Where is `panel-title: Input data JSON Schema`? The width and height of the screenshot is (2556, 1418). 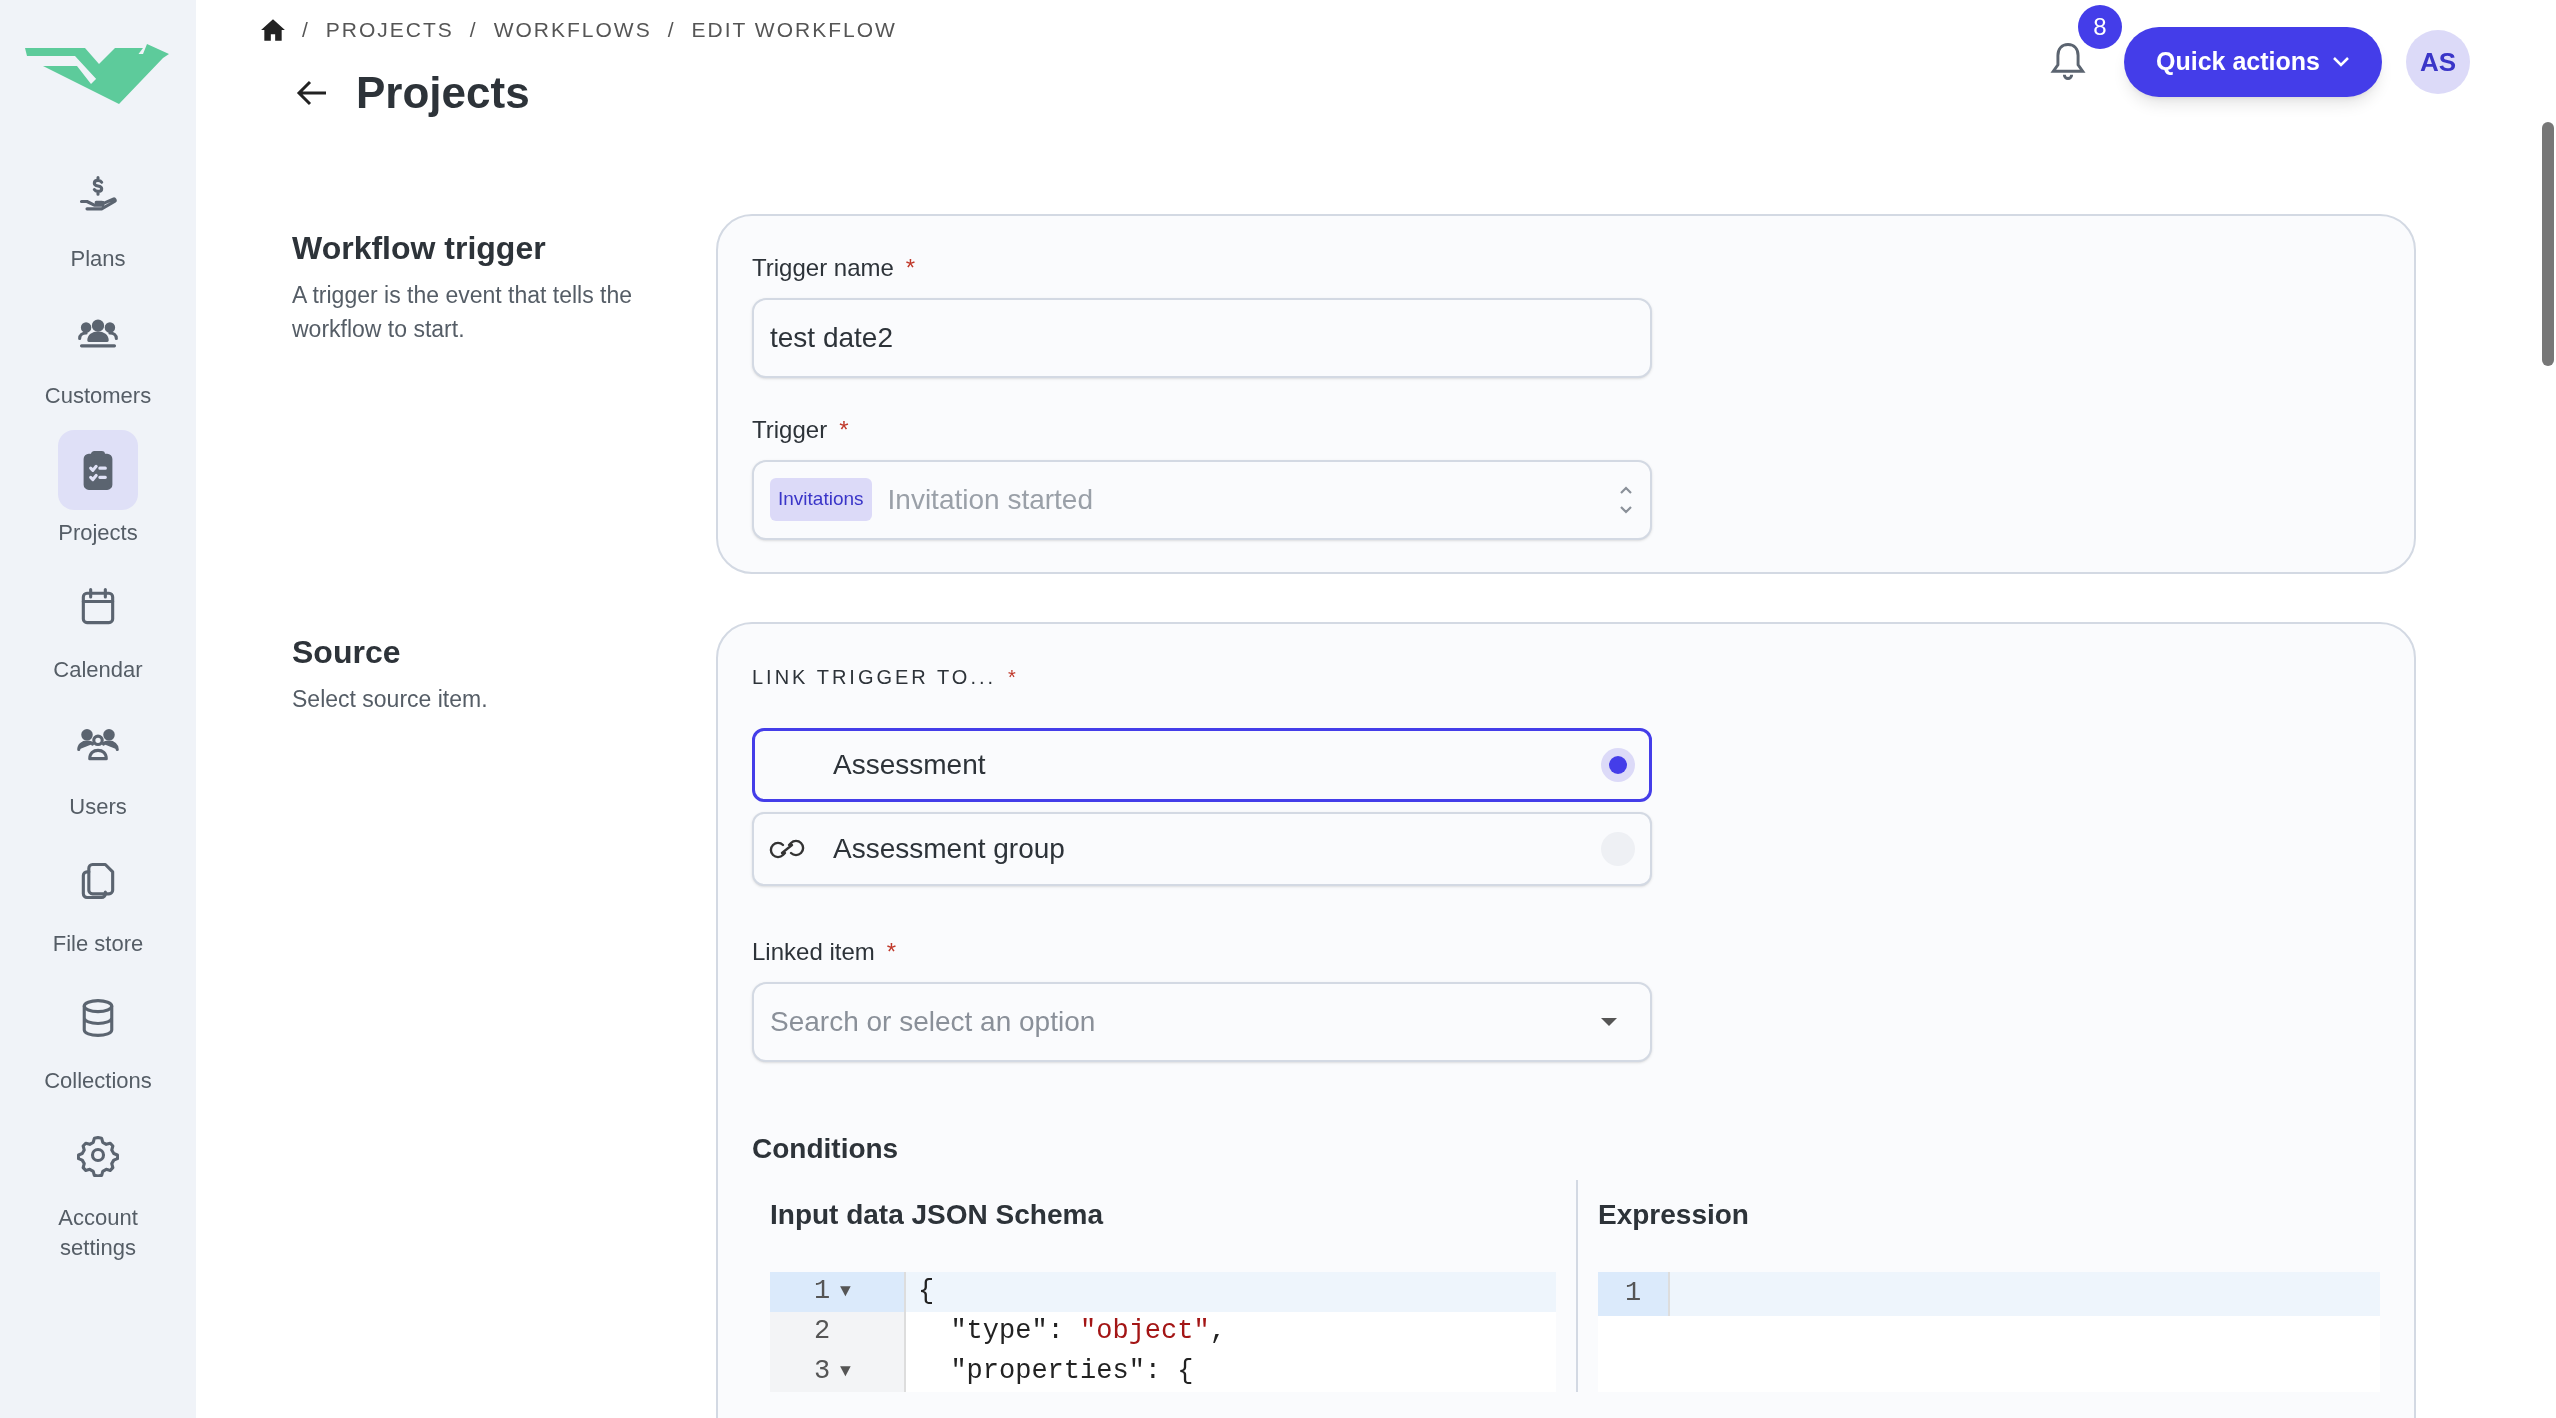 panel-title: Input data JSON Schema is located at coordinates (937, 1214).